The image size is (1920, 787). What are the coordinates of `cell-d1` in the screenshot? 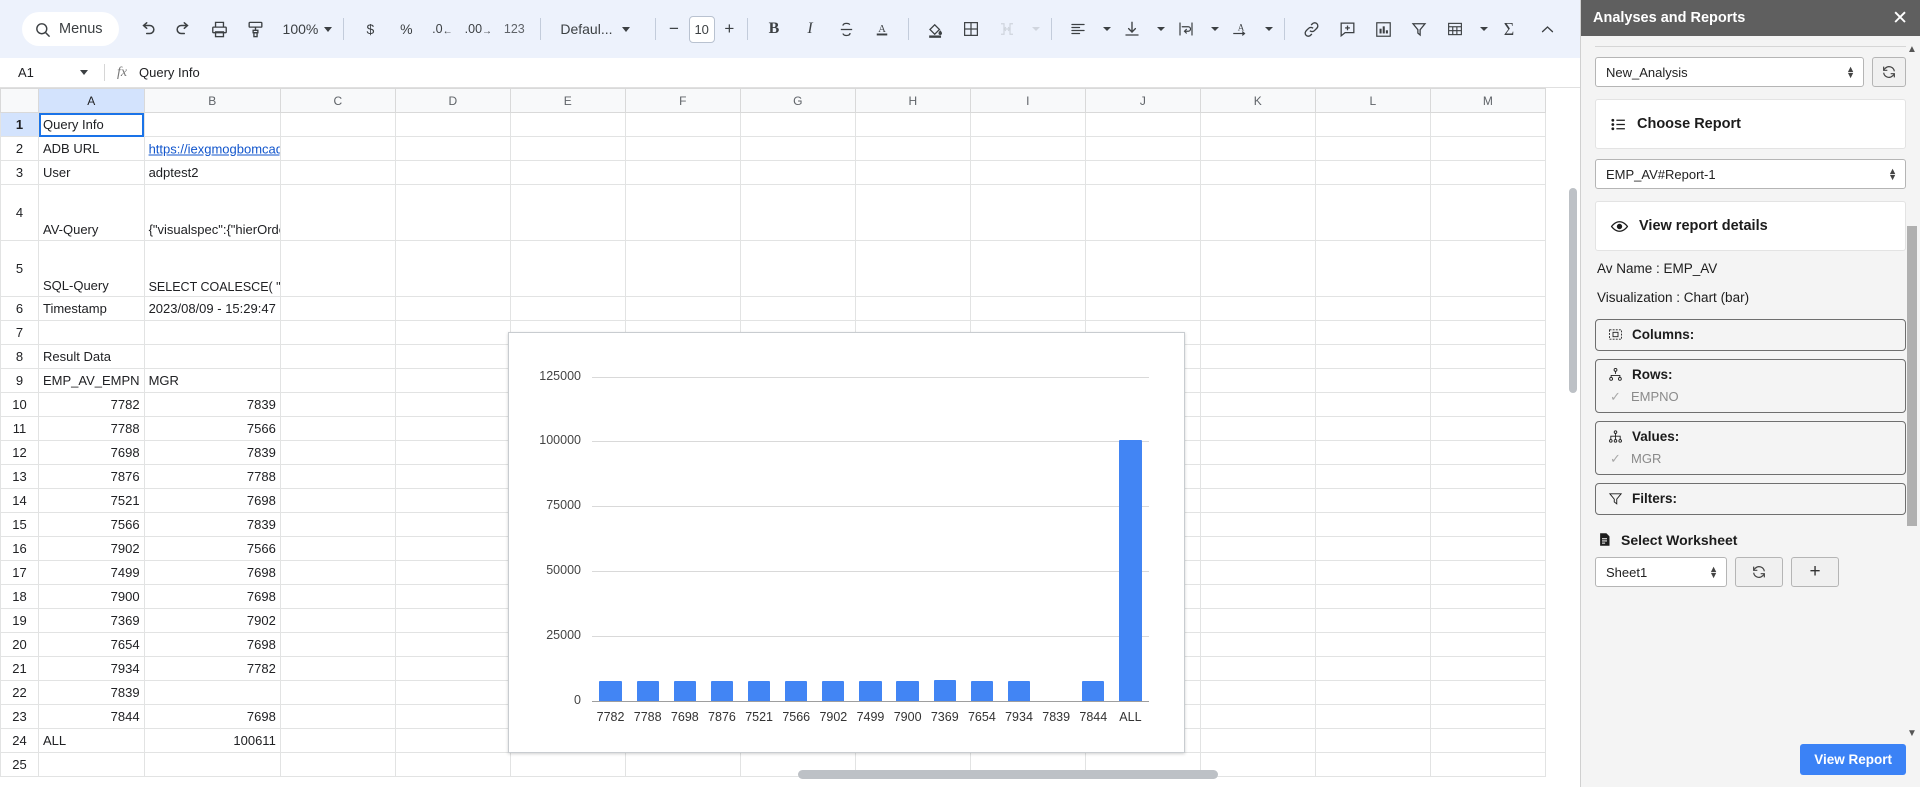 It's located at (452, 124).